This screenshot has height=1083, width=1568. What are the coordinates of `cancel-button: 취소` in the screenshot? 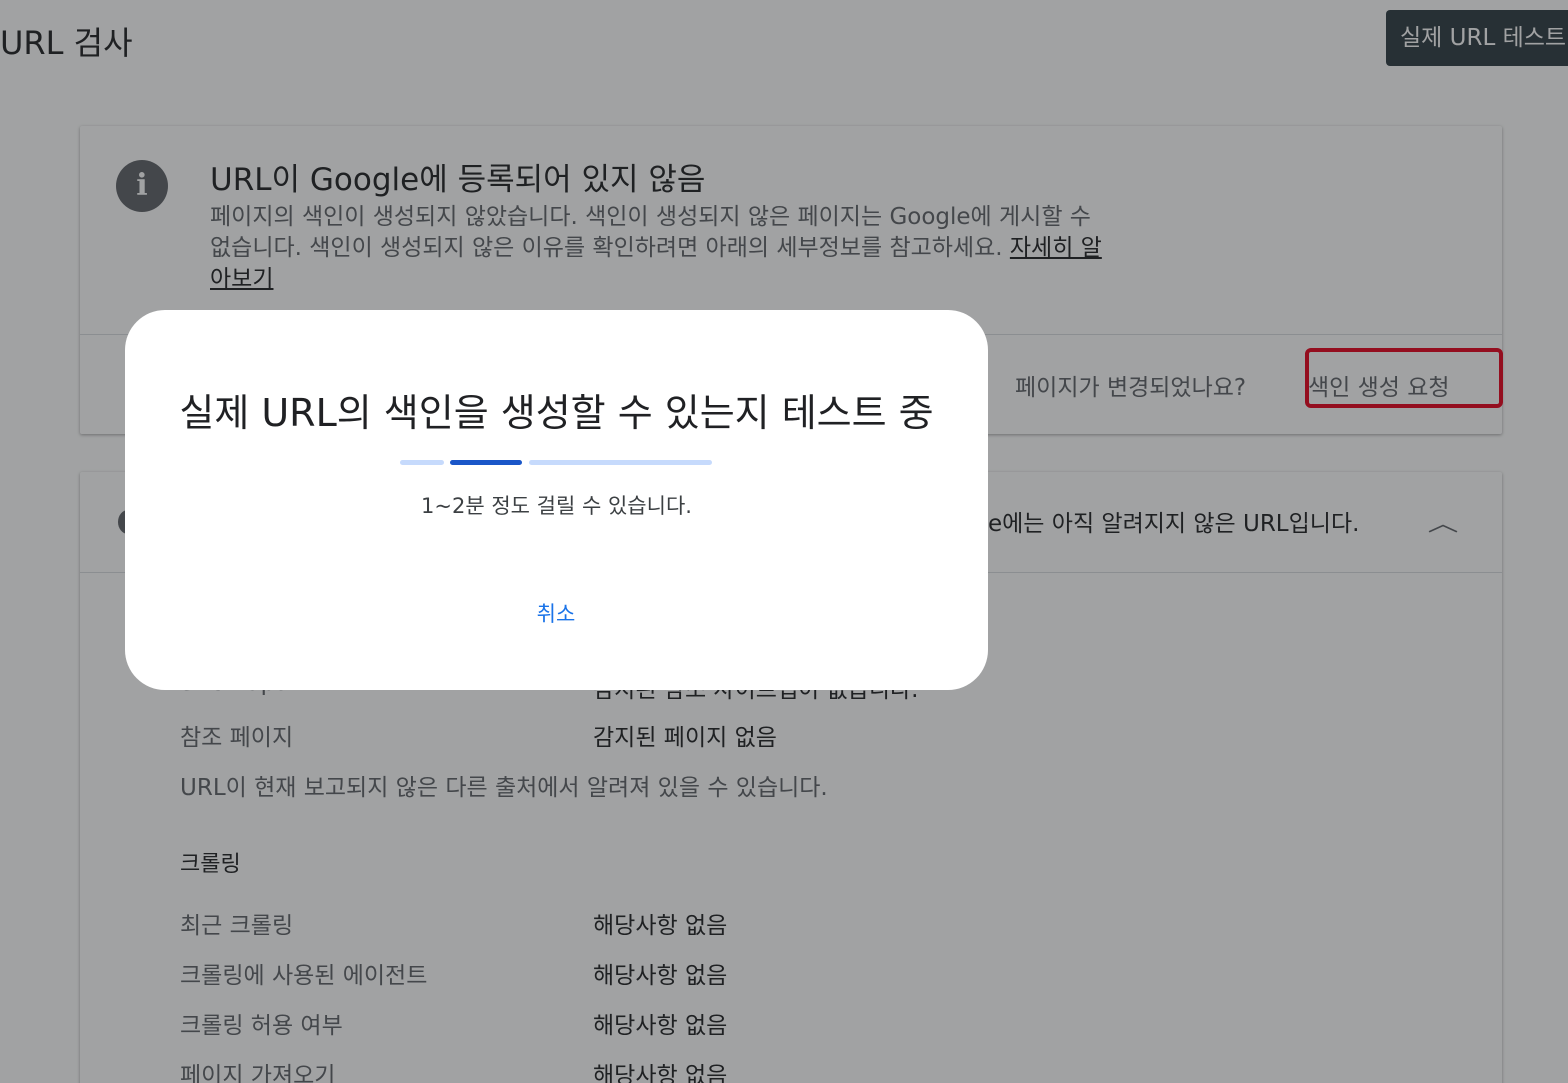 It's located at (556, 615).